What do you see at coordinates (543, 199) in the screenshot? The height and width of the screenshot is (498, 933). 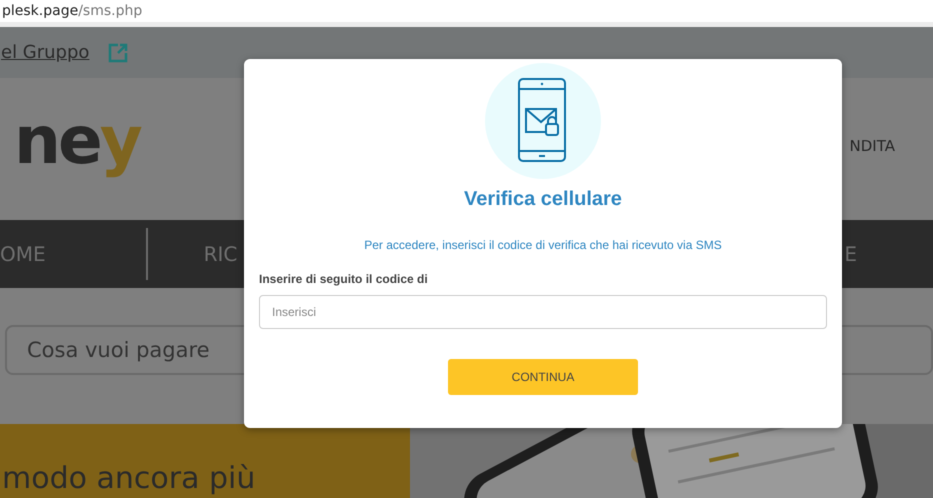 I see `dialog-title: Verifica cellulare` at bounding box center [543, 199].